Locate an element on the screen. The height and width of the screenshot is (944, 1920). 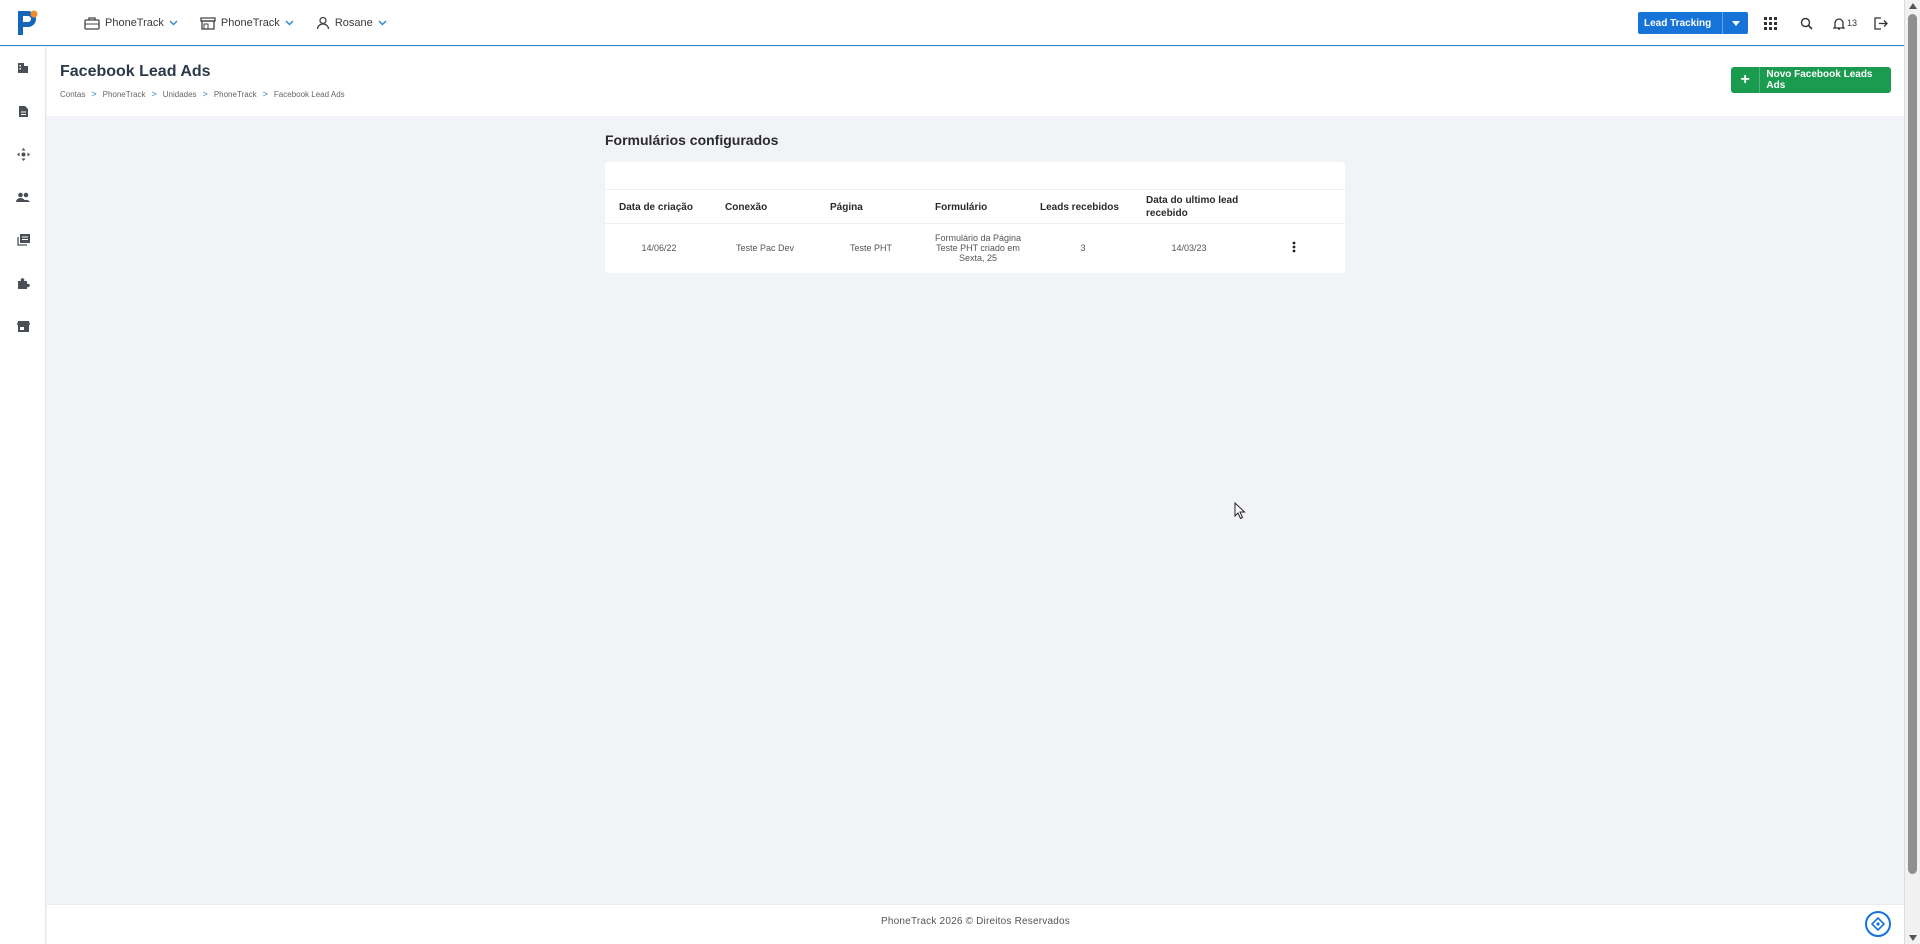
puzzle-icon is located at coordinates (23, 283).